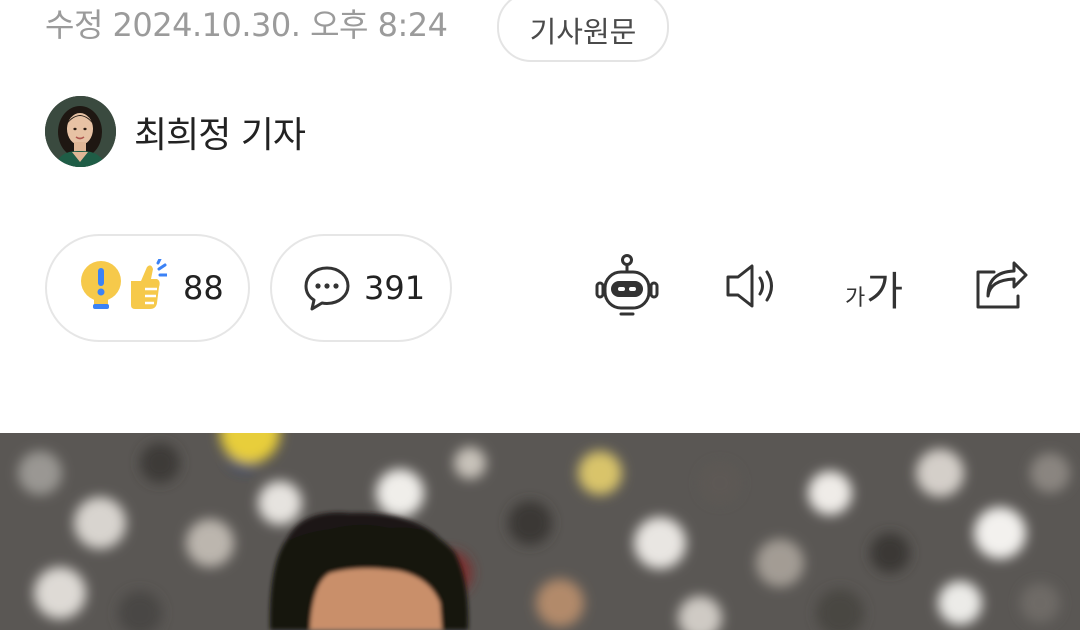 Image resolution: width=1080 pixels, height=630 pixels. I want to click on reporter-info: 최희정 기자, so click(175, 131).